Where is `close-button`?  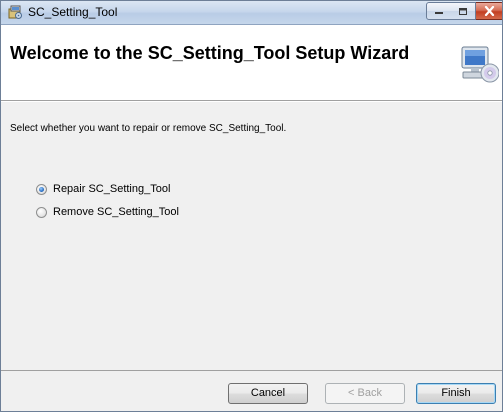
close-button is located at coordinates (489, 11).